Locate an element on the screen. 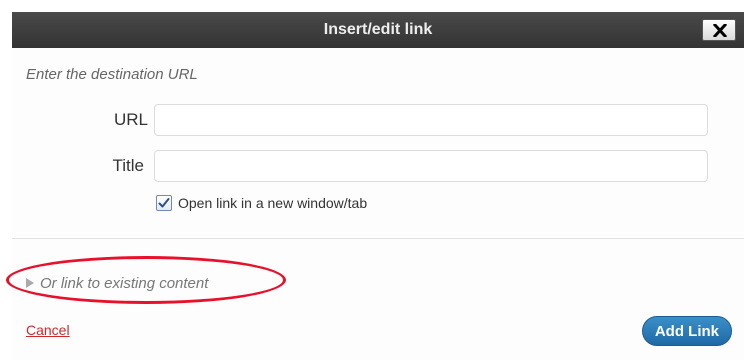 This screenshot has height=360, width=744. dialog-title: Insert/edit link is located at coordinates (378, 29).